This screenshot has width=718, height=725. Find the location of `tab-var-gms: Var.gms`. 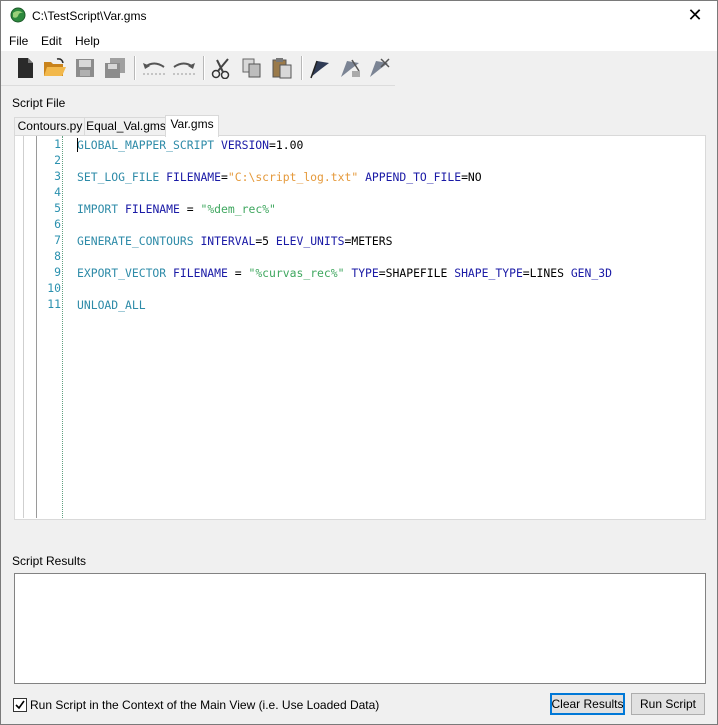

tab-var-gms: Var.gms is located at coordinates (192, 126).